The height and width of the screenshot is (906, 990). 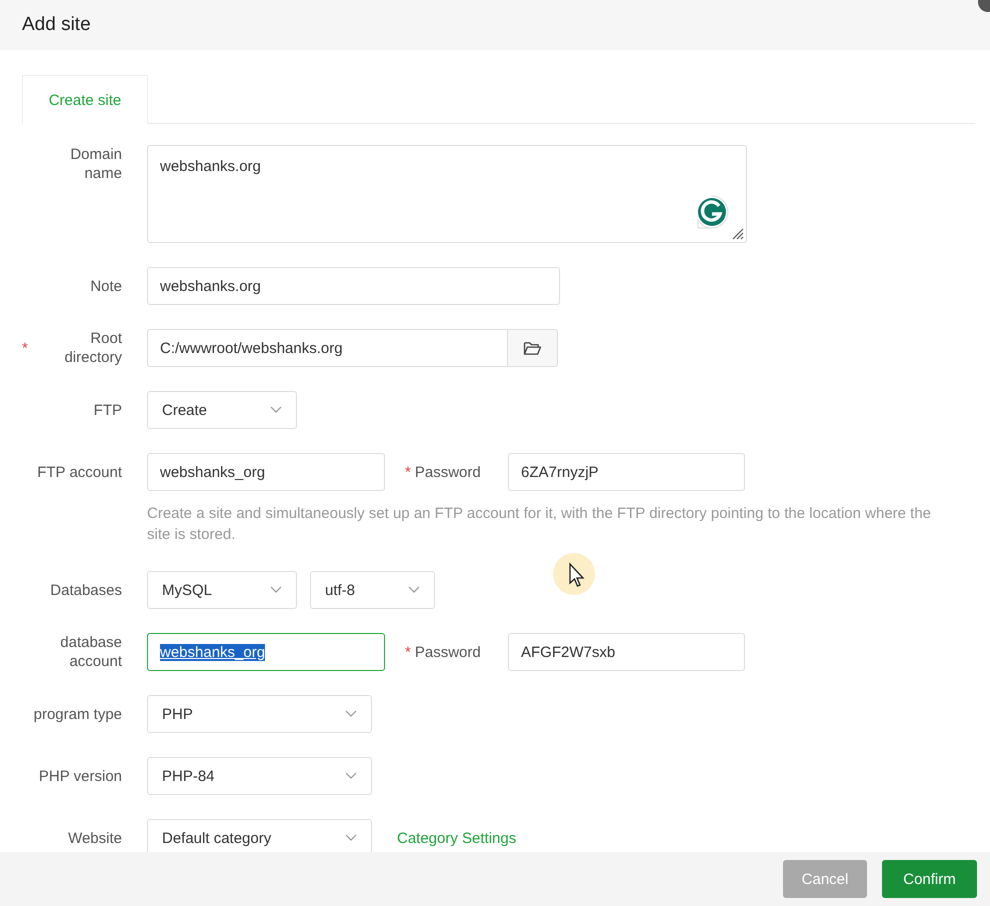 What do you see at coordinates (574, 574) in the screenshot?
I see `cursor-icon` at bounding box center [574, 574].